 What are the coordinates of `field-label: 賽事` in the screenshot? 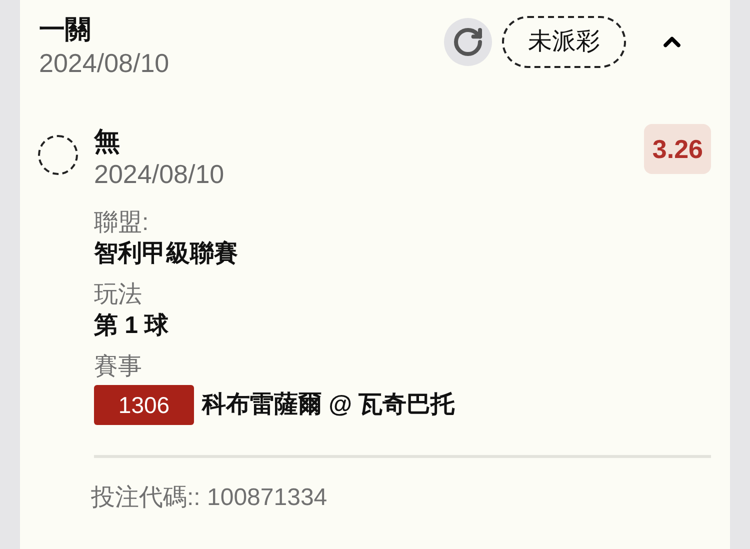 It's located at (118, 367).